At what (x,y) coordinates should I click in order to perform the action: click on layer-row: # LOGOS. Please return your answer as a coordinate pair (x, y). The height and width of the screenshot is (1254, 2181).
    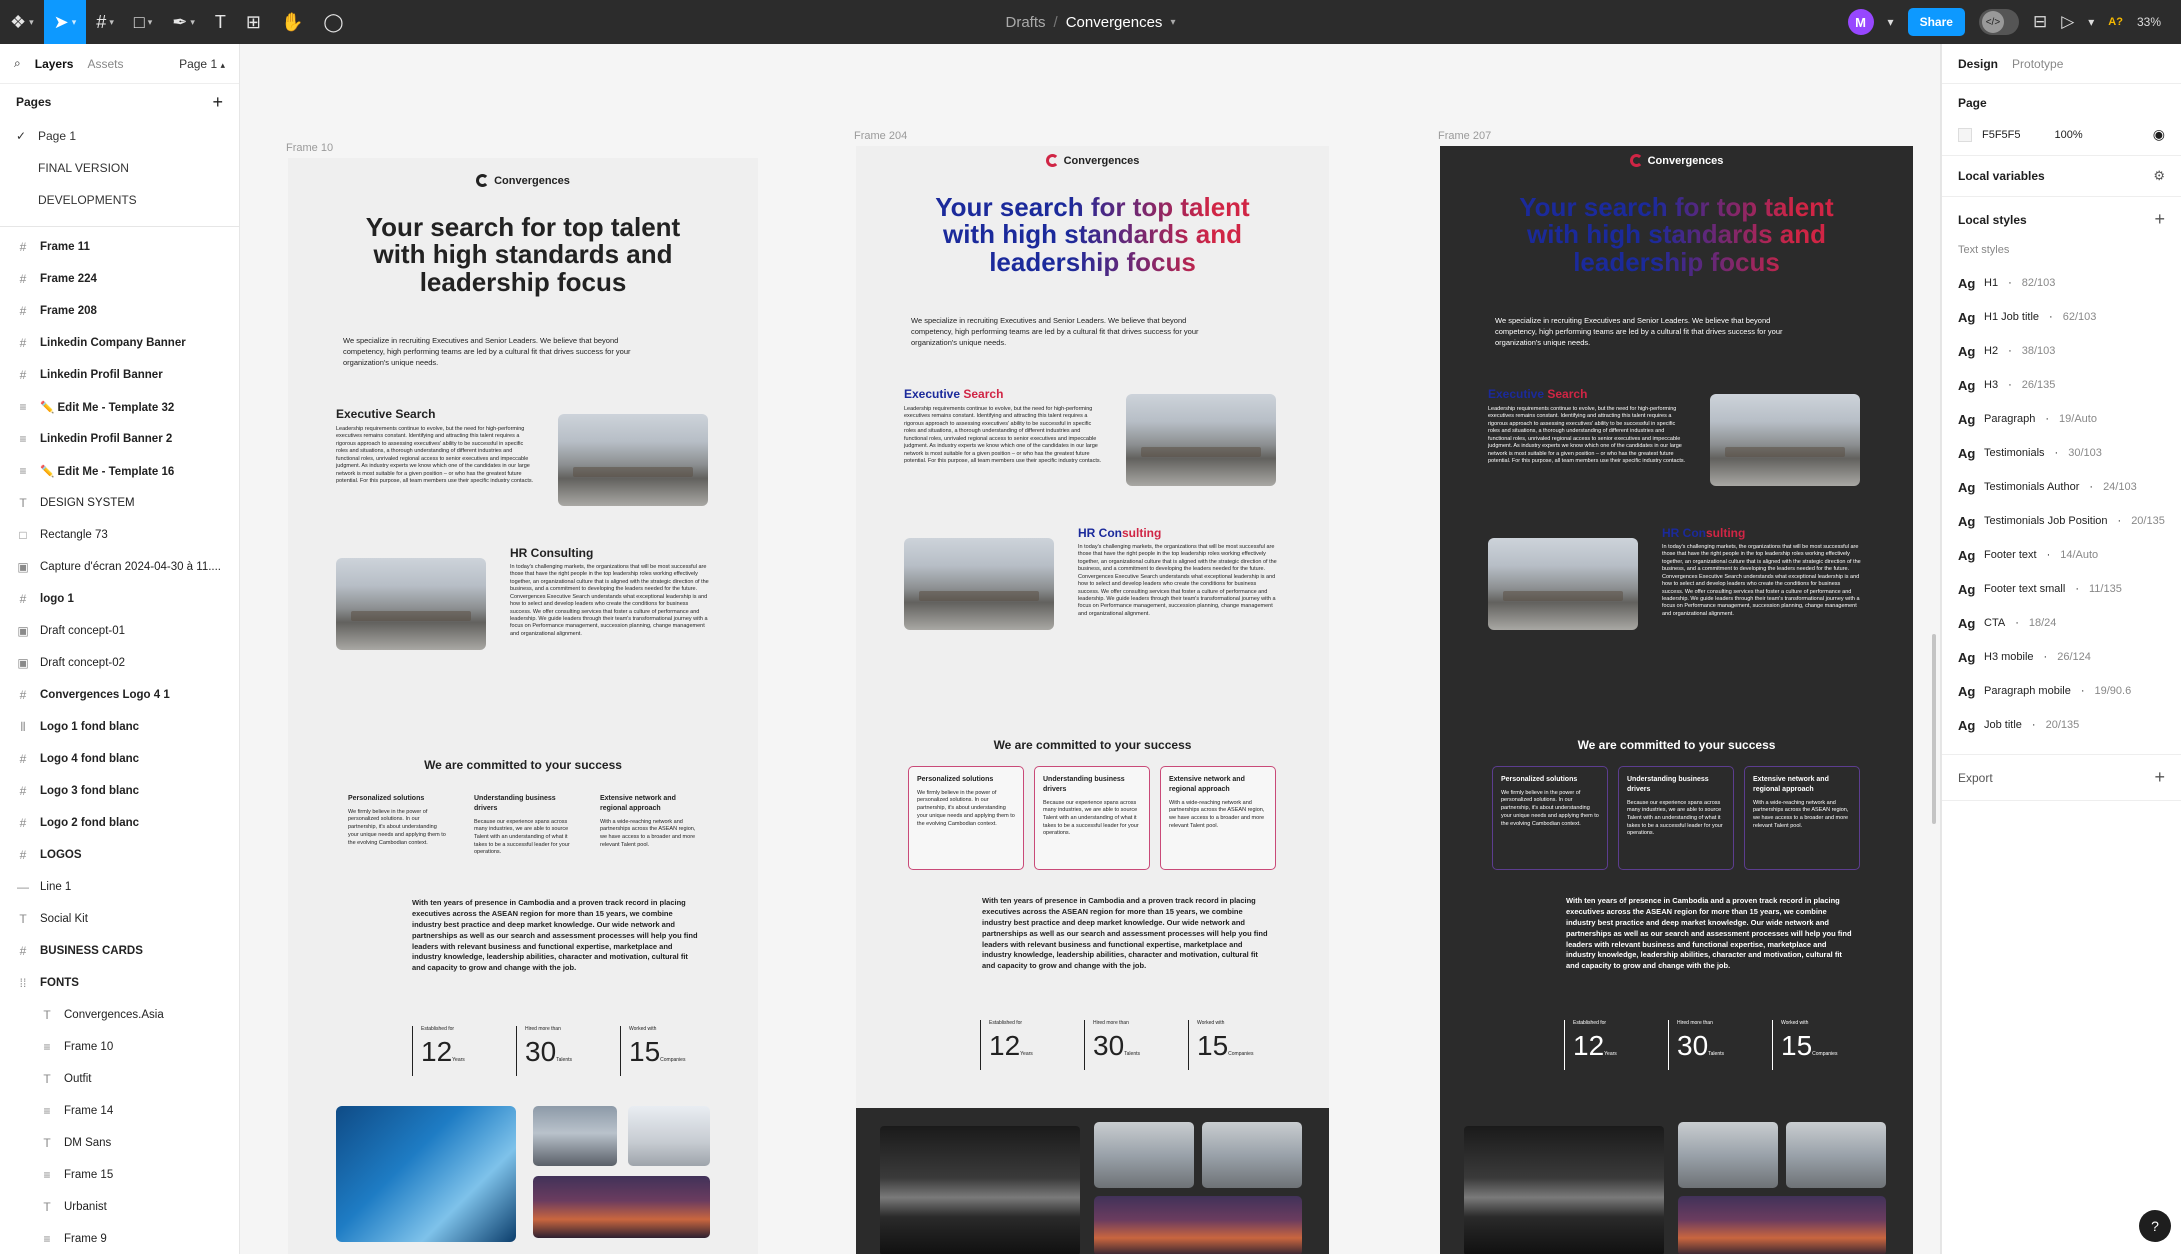
    Looking at the image, I should click on (119, 855).